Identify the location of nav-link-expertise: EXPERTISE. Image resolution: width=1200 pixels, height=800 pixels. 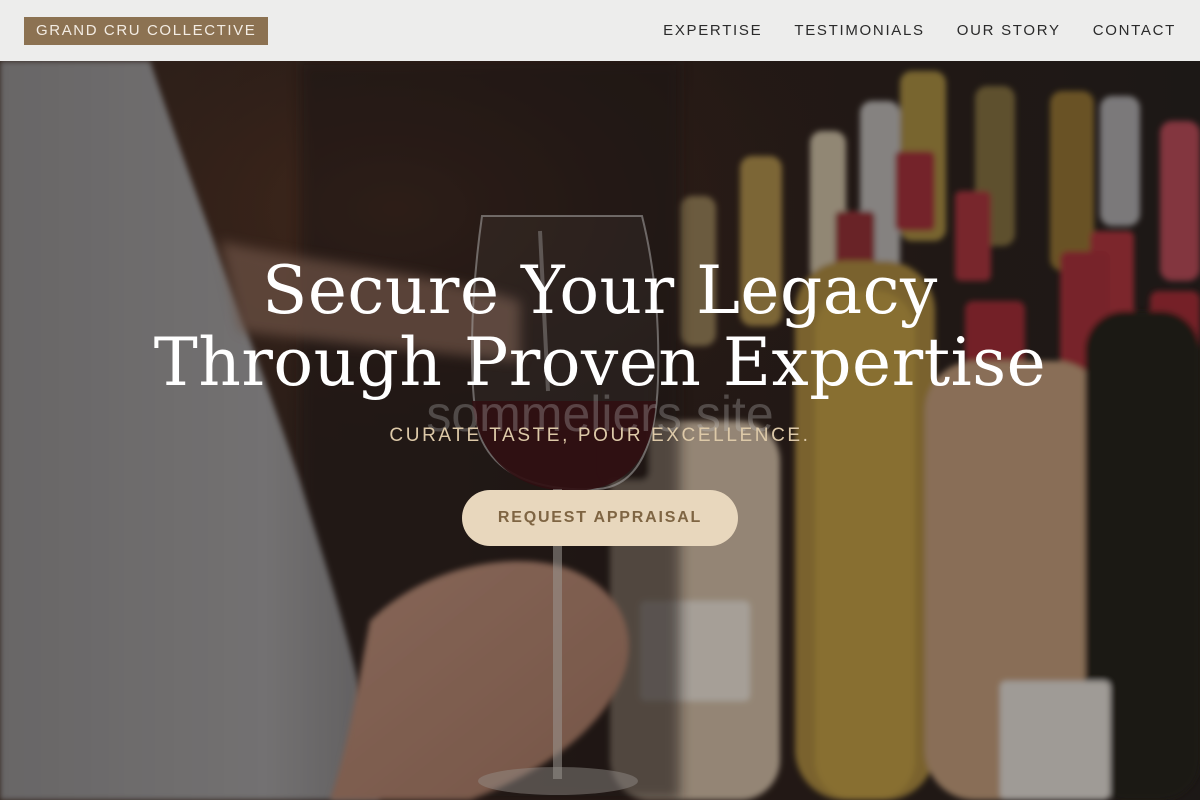
(712, 31).